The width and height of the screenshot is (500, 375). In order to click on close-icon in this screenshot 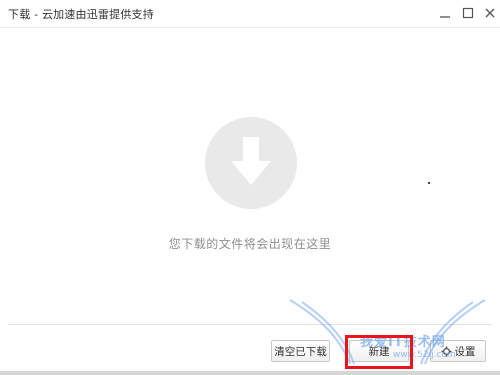, I will do `click(490, 13)`.